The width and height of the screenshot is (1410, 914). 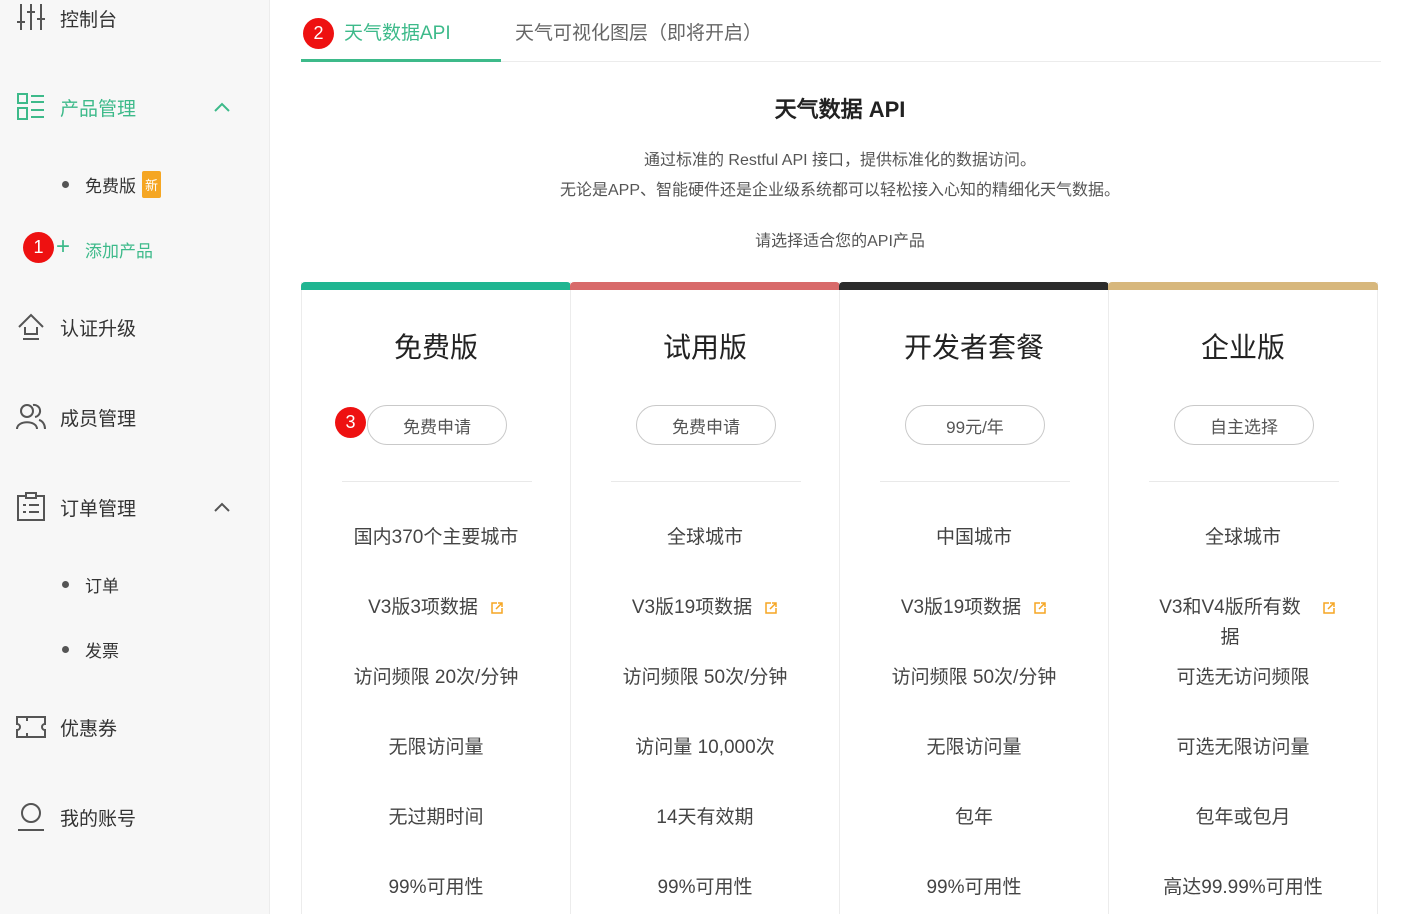 I want to click on new-badge: 新, so click(x=151, y=184).